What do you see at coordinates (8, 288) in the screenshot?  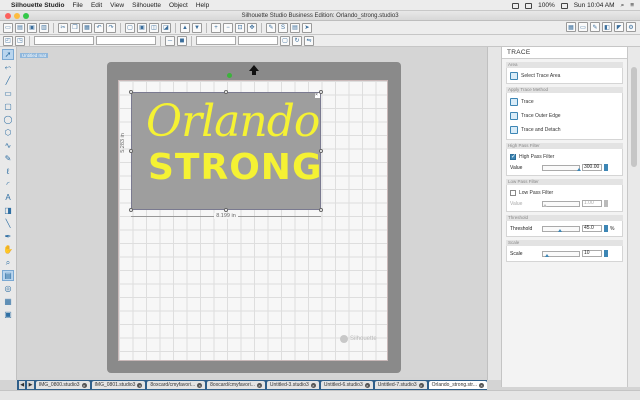 I see `store-tool-icon: ◎` at bounding box center [8, 288].